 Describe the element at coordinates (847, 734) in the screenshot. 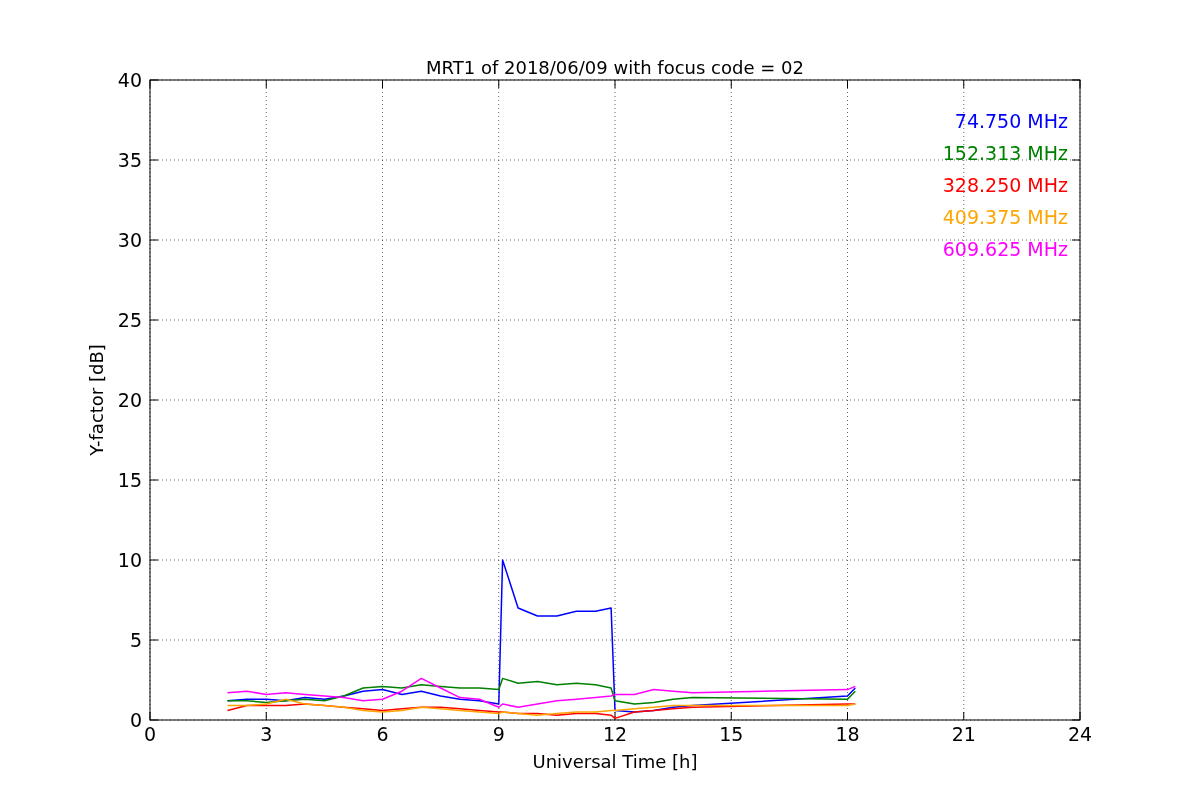

I see `x-tick-label: 18` at that location.